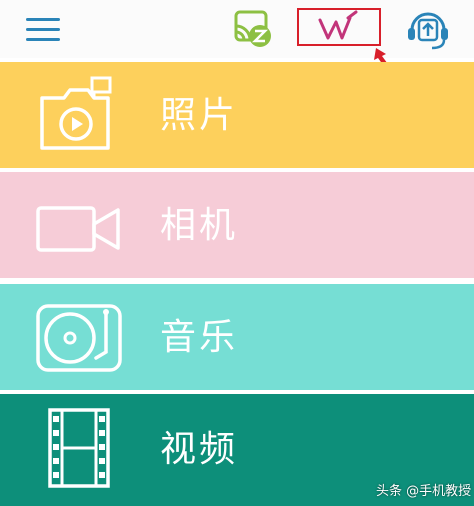 The height and width of the screenshot is (506, 474). Describe the element at coordinates (199, 449) in the screenshot. I see `tile-label: 视频` at that location.